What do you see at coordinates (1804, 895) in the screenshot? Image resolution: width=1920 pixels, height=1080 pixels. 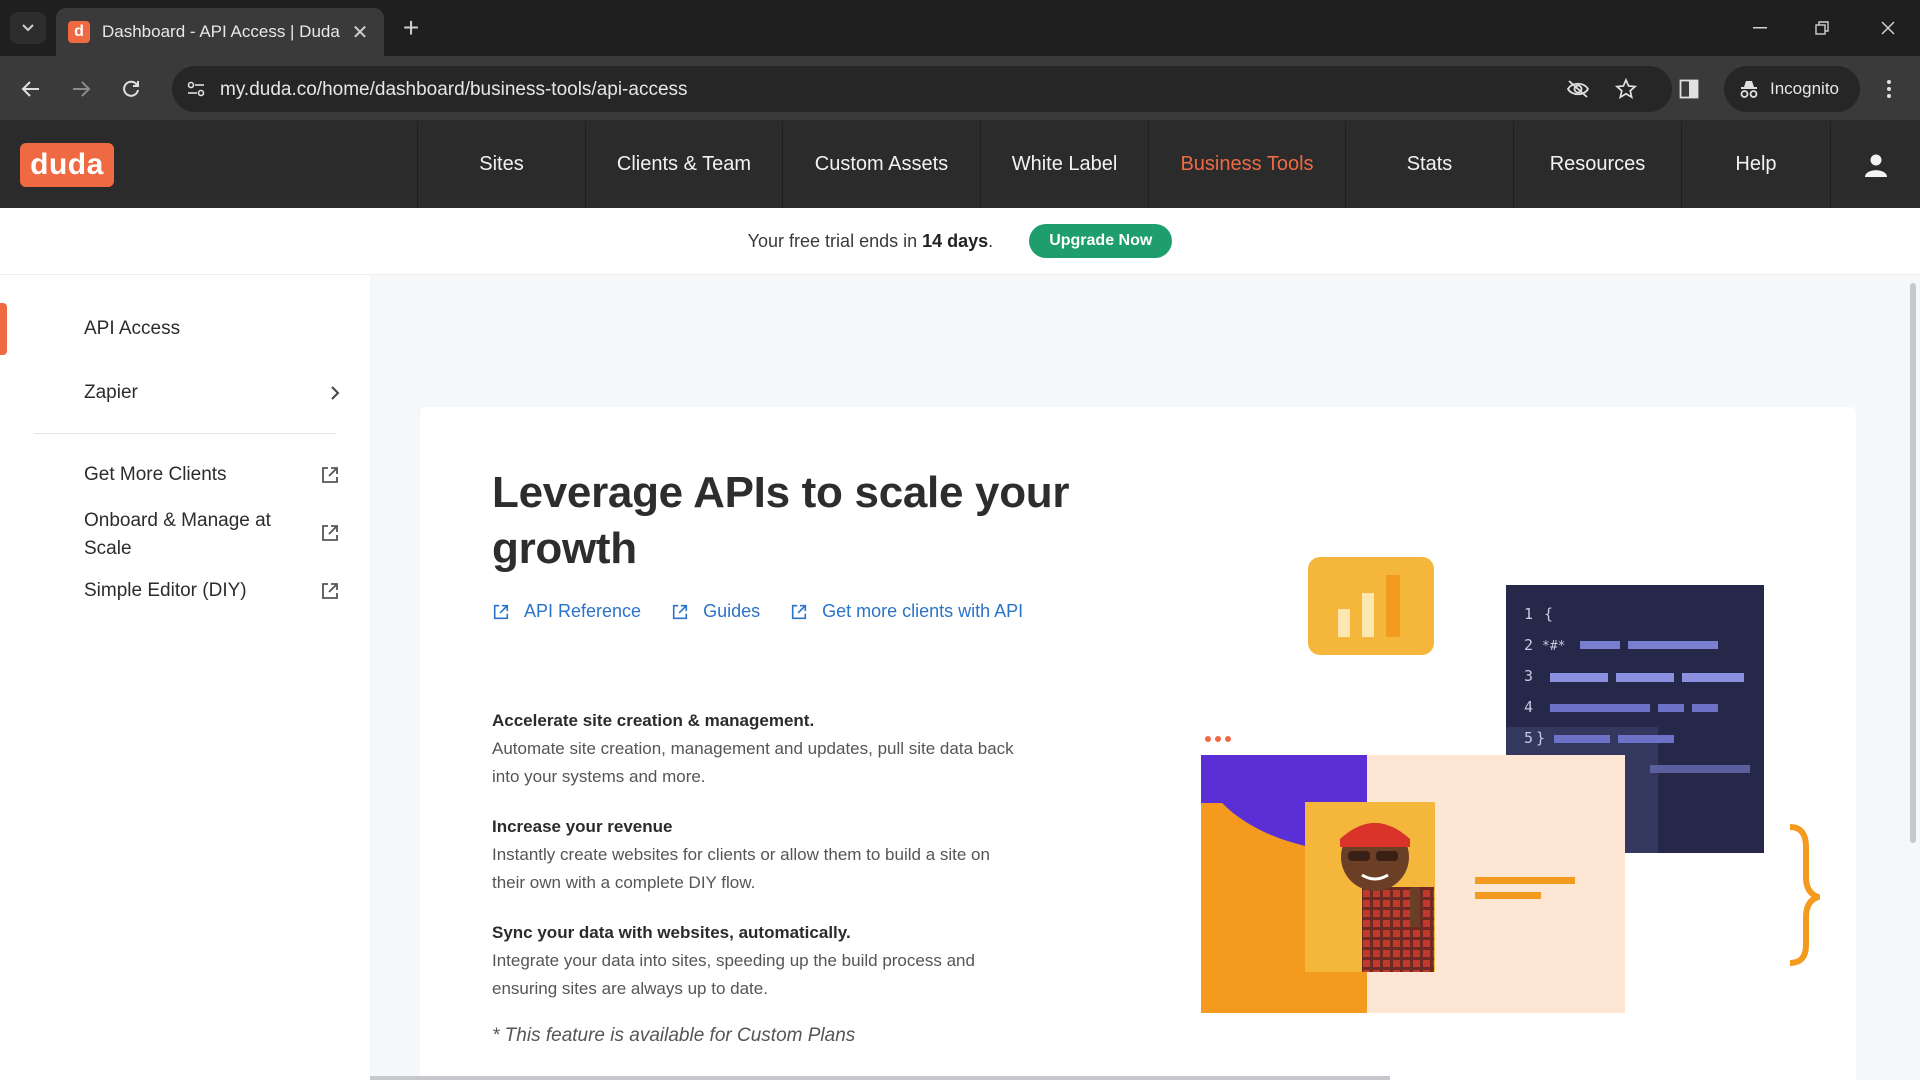 I see `curly-brace-icon` at bounding box center [1804, 895].